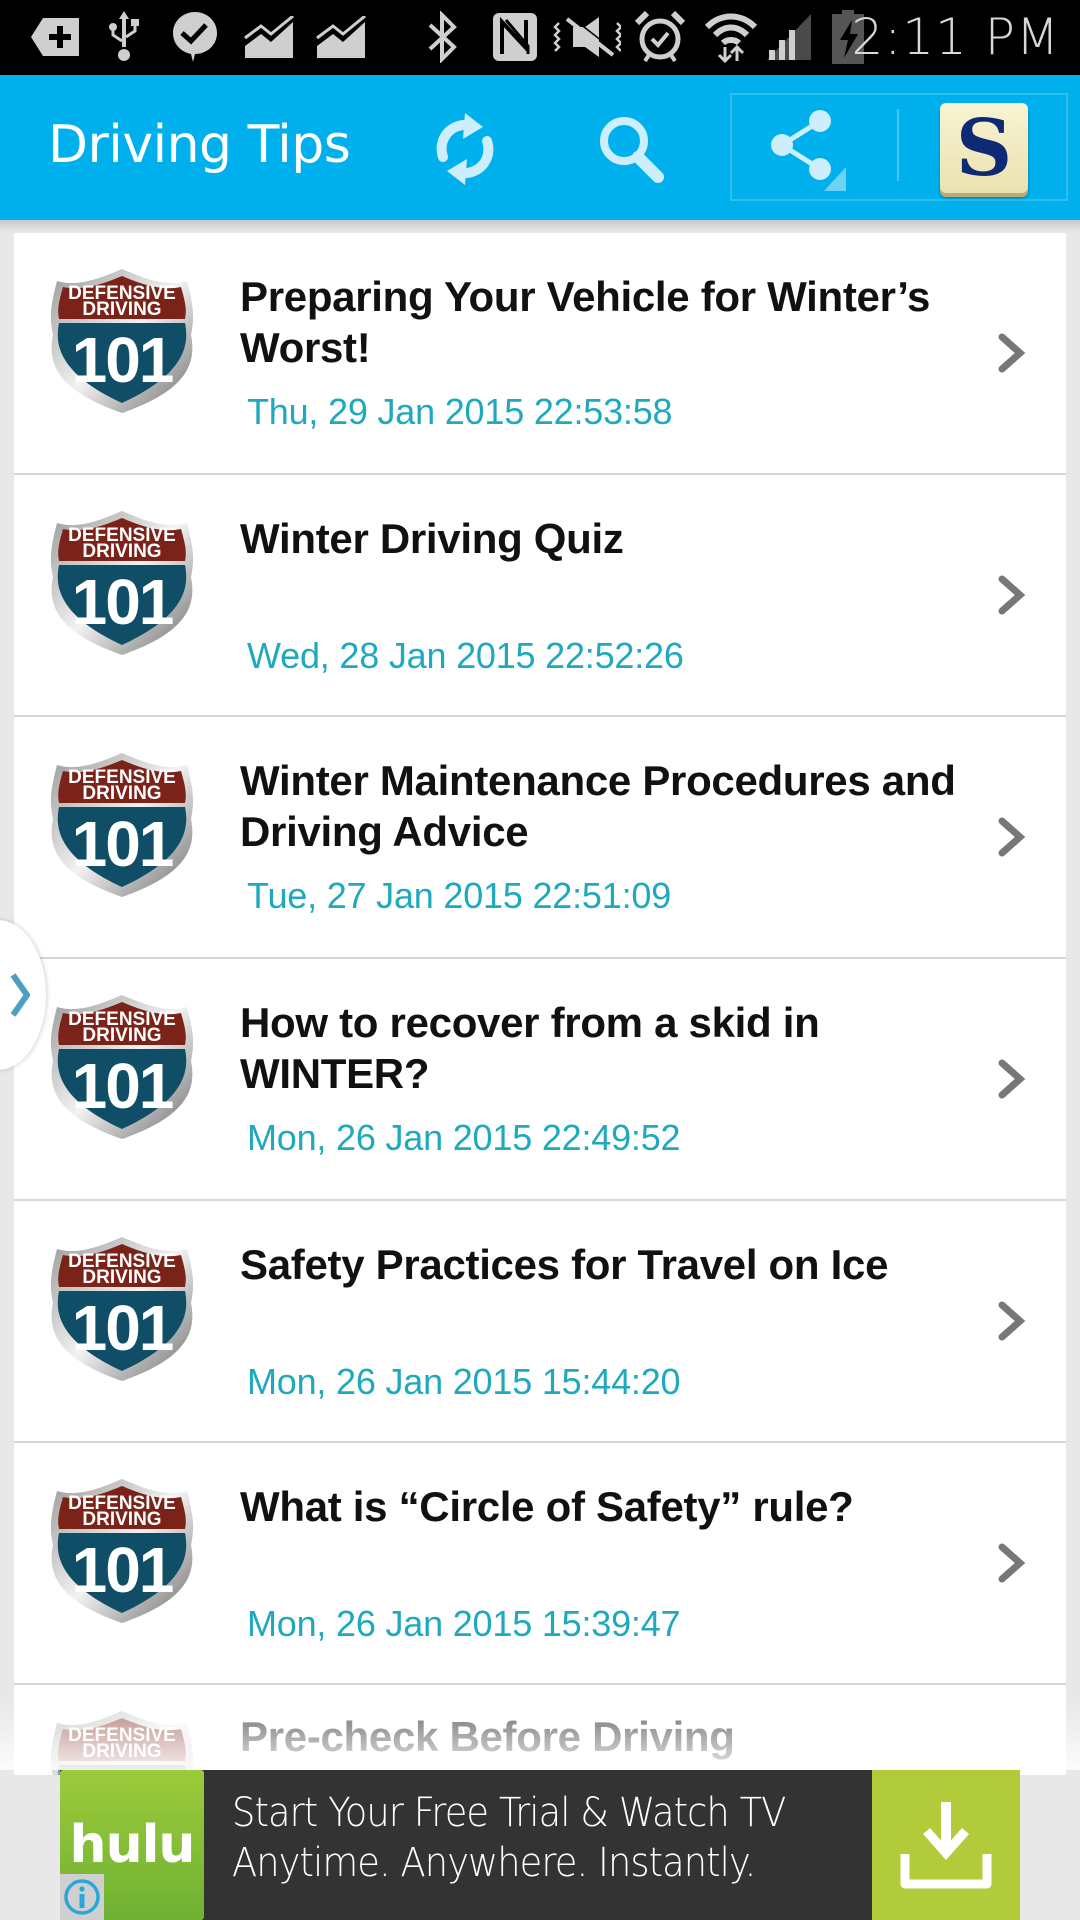  I want to click on article-date: Tue, 27 Jan 2015 22:51:09, so click(459, 895).